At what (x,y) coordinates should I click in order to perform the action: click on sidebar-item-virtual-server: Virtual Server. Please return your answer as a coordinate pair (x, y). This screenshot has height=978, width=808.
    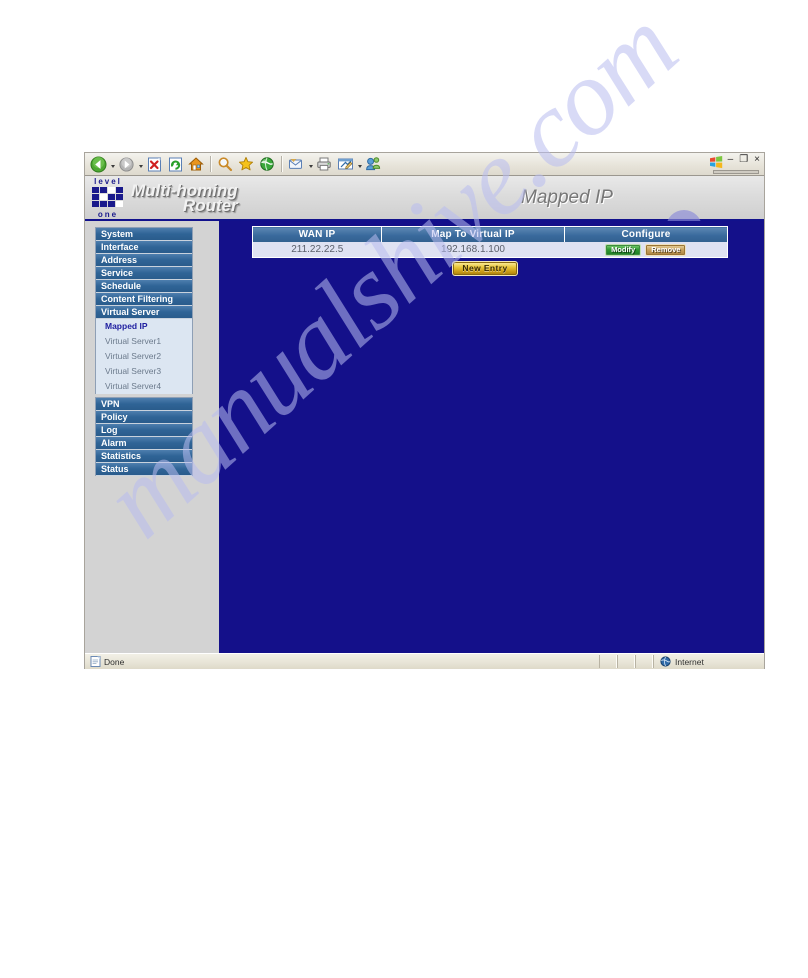
    Looking at the image, I should click on (144, 312).